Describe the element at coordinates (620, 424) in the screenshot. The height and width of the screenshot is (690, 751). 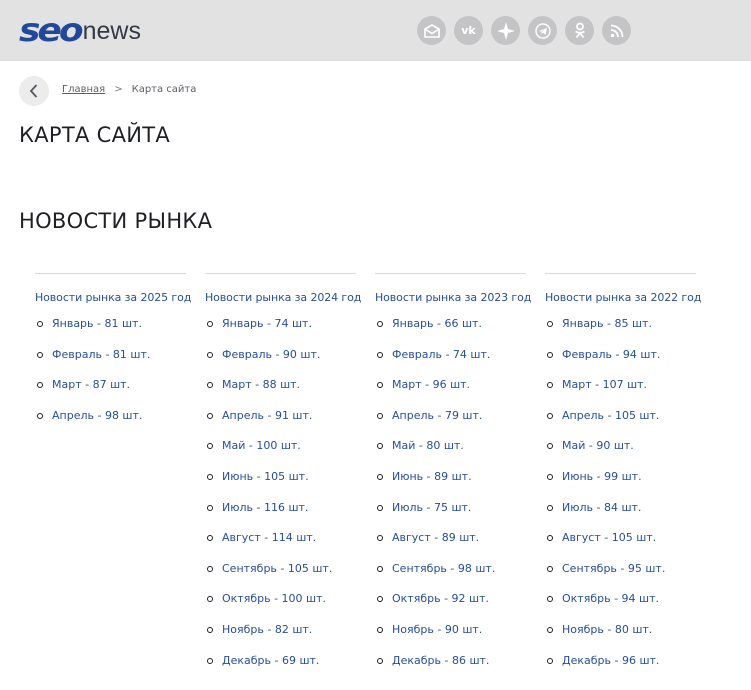
I see `month-link: Апрель - 105 шт.` at that location.